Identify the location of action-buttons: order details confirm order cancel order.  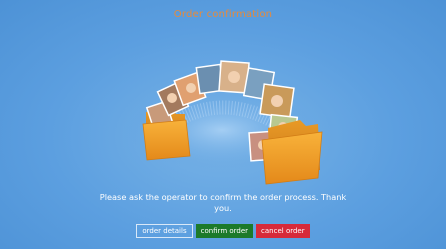
(223, 231).